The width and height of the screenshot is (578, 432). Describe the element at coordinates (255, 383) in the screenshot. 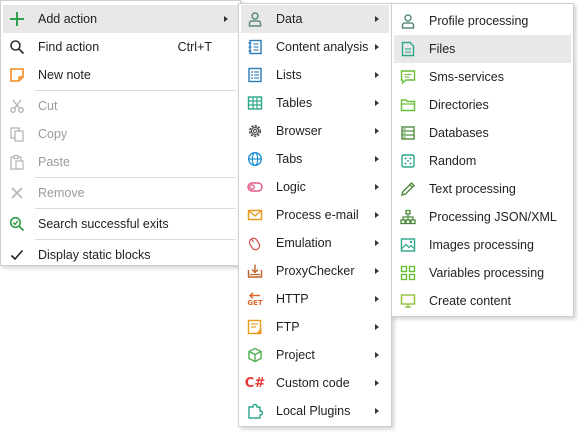

I see `csharp-icon-text: C#` at that location.